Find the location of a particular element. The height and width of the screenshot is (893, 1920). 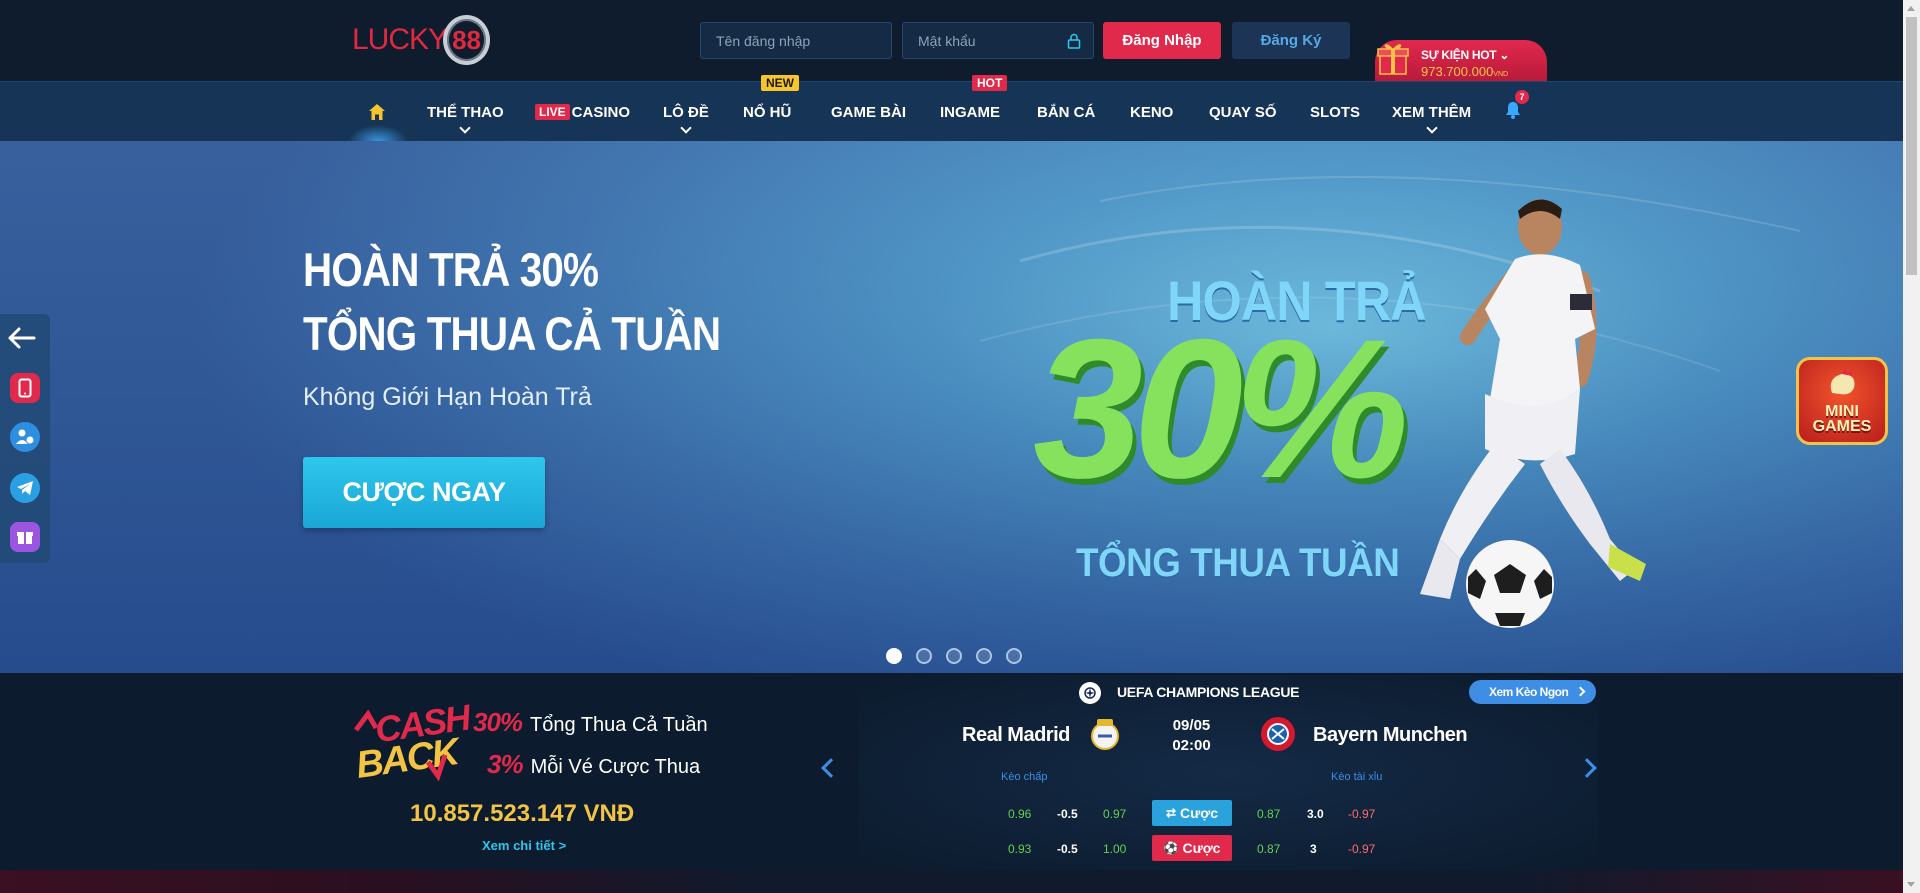

page-scrollbar is located at coordinates (1911, 446).